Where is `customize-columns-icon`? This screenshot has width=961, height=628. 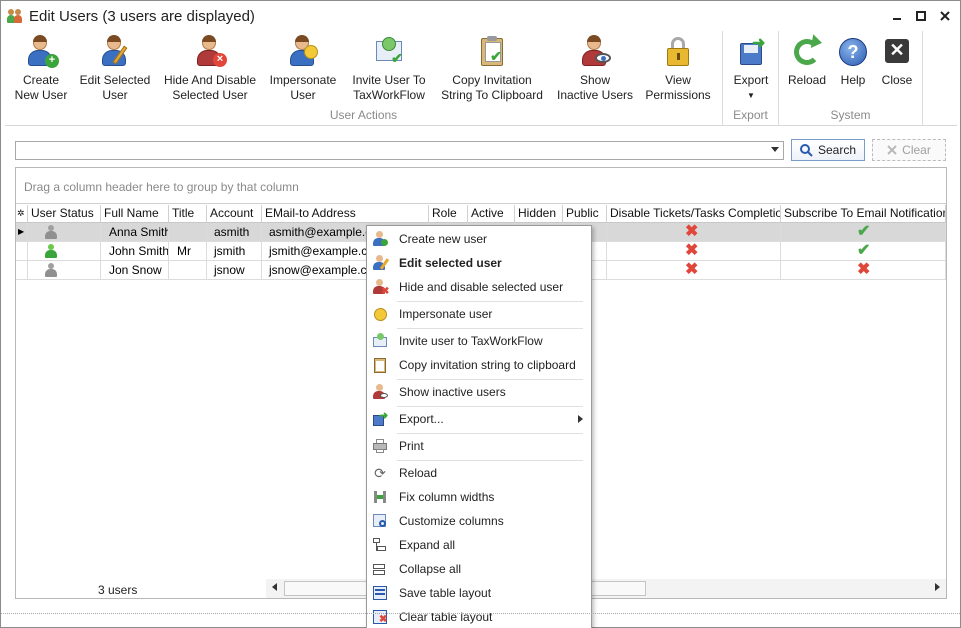 customize-columns-icon is located at coordinates (380, 521).